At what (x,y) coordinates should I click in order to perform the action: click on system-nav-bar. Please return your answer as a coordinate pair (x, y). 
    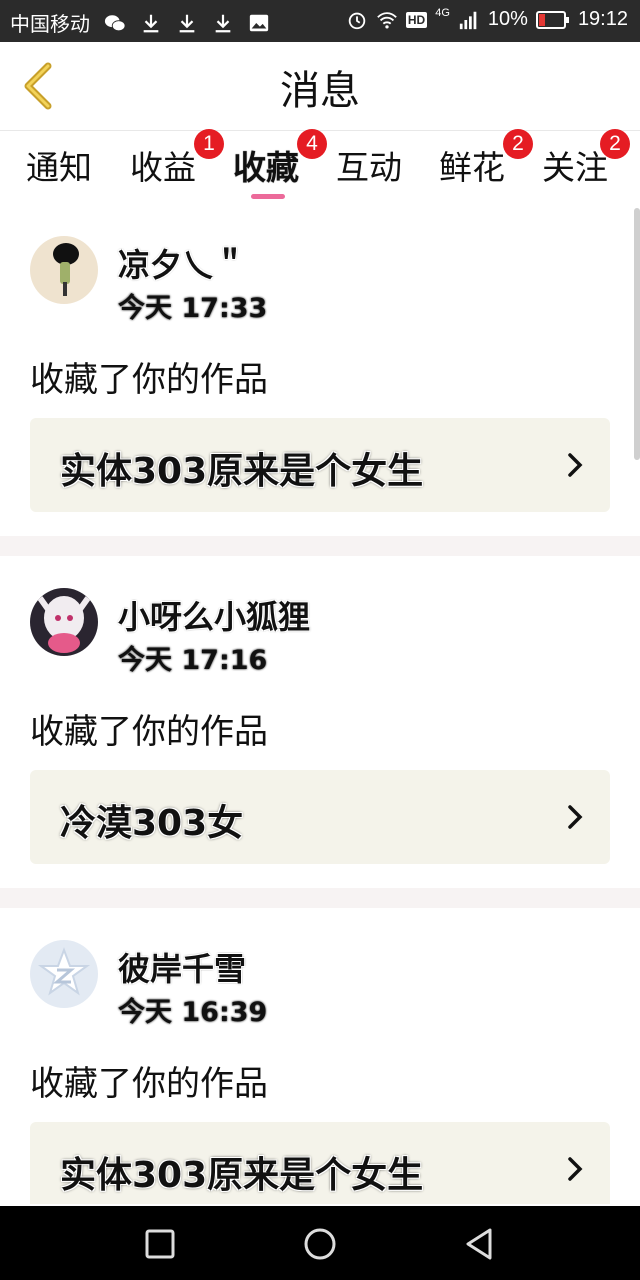
    Looking at the image, I should click on (320, 1243).